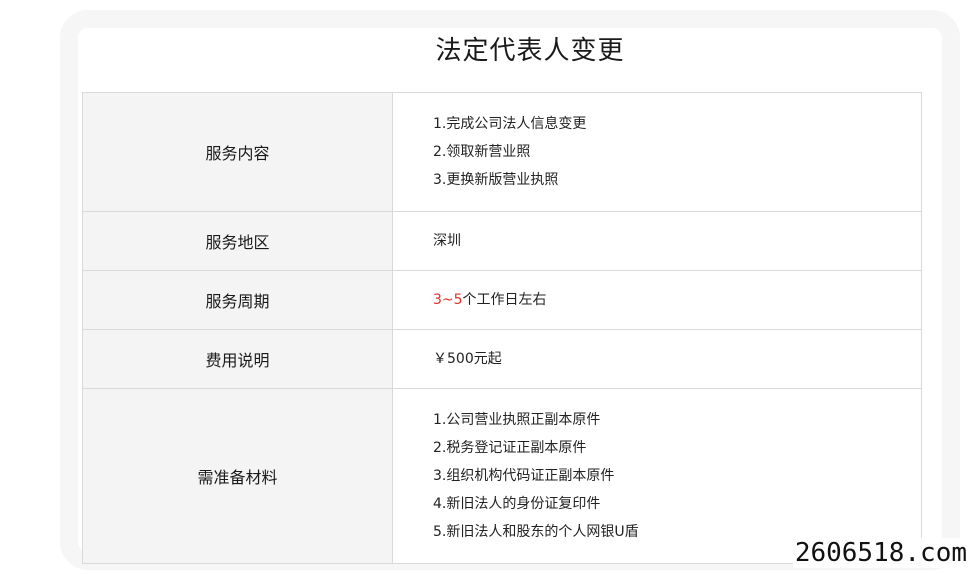 This screenshot has height=574, width=979. Describe the element at coordinates (657, 152) in the screenshot. I see `row-value: 1.完成公司法人信息变更 2.领取新营业照 3.更换新版营业执照` at that location.